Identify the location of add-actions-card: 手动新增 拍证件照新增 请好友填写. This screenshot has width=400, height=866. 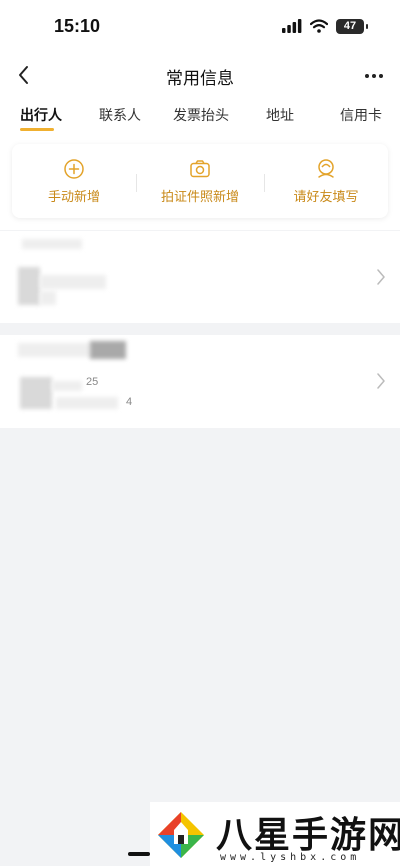
(200, 181).